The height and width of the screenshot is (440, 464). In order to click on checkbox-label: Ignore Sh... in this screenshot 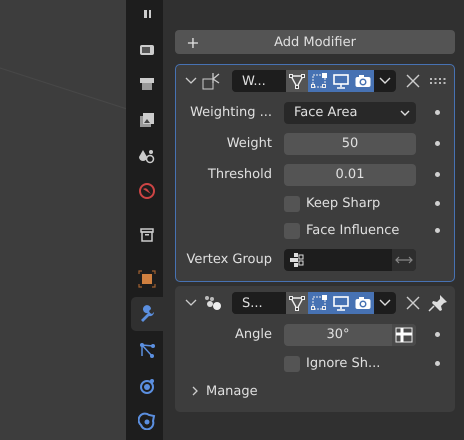, I will do `click(343, 363)`.